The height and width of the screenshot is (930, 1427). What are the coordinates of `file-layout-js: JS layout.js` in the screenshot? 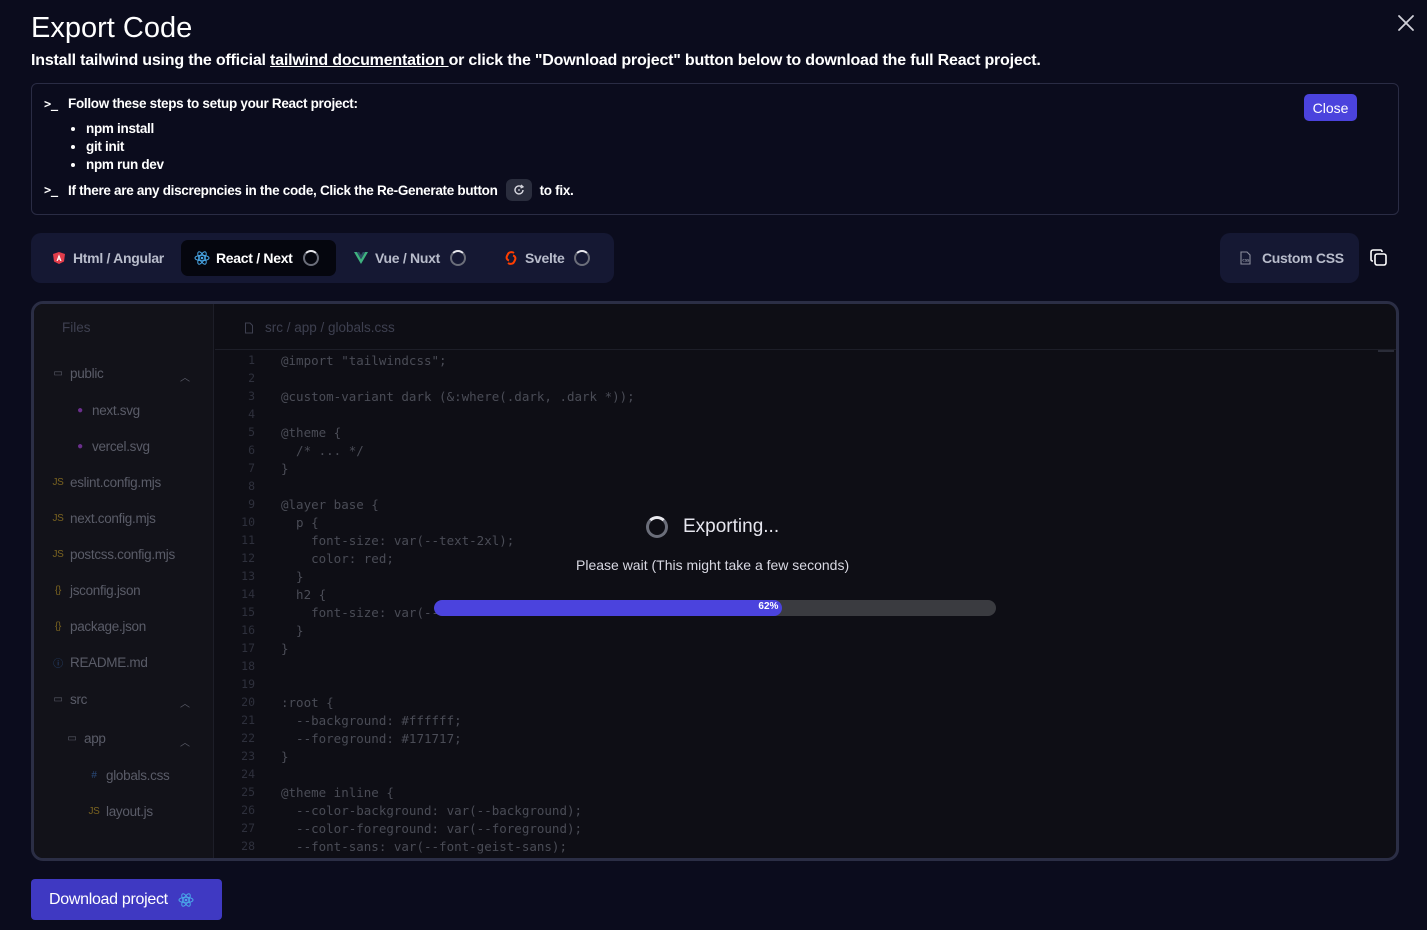 It's located at (120, 811).